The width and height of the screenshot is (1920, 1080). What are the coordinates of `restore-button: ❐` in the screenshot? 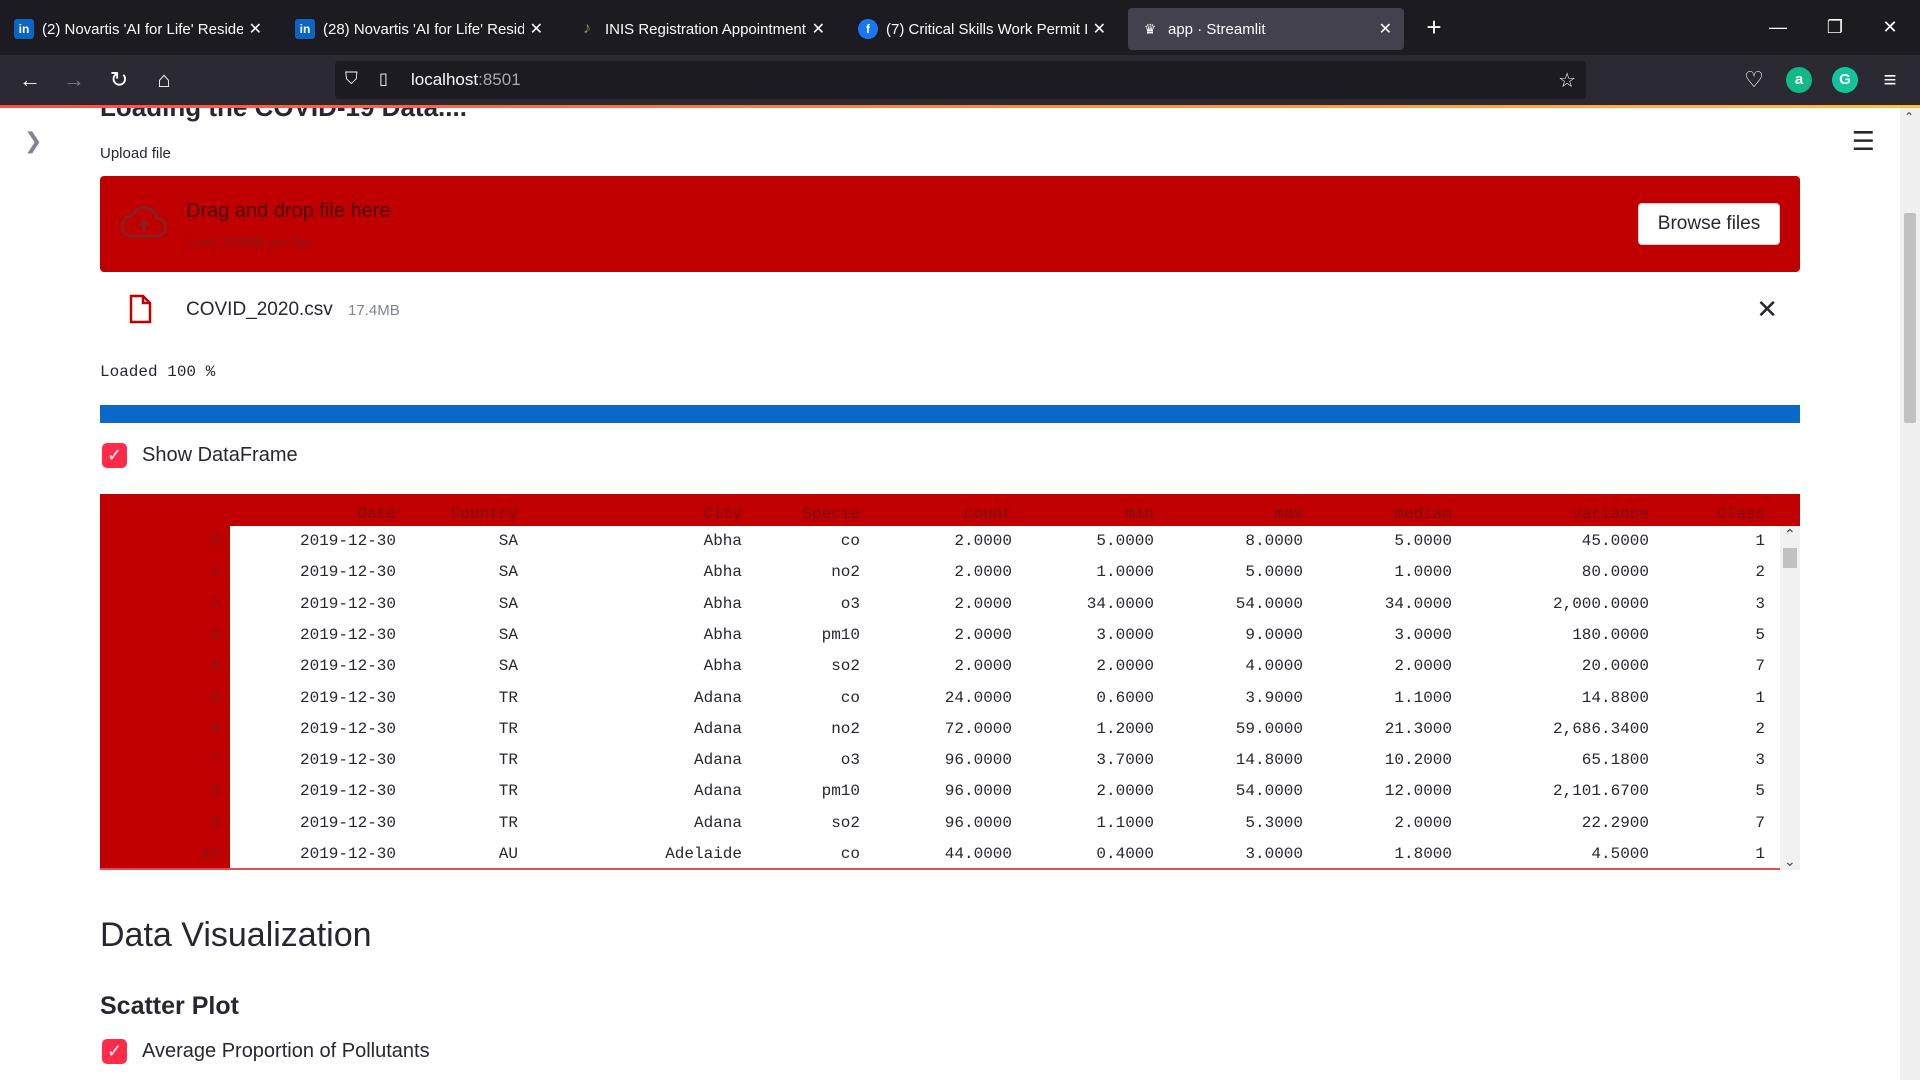 It's located at (1835, 27).